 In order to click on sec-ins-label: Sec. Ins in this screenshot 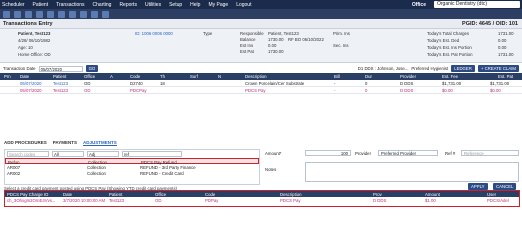, I will do `click(341, 45)`.